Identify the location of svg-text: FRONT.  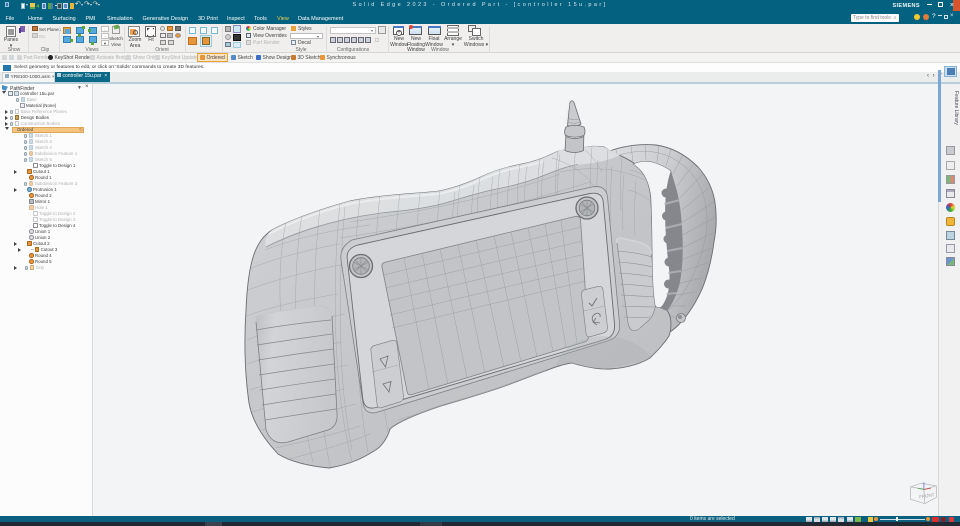
(927, 495).